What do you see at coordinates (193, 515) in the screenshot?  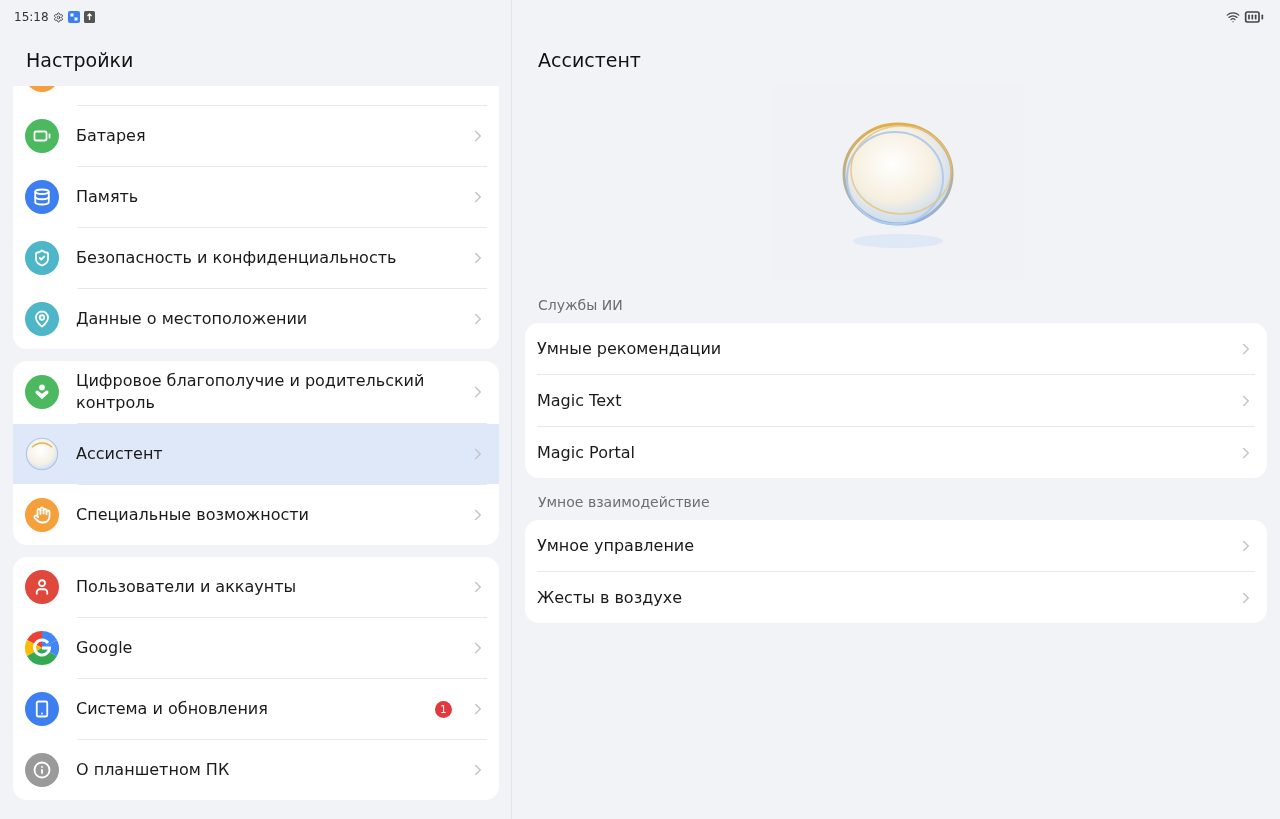 I see `item-label: Специальные возможности` at bounding box center [193, 515].